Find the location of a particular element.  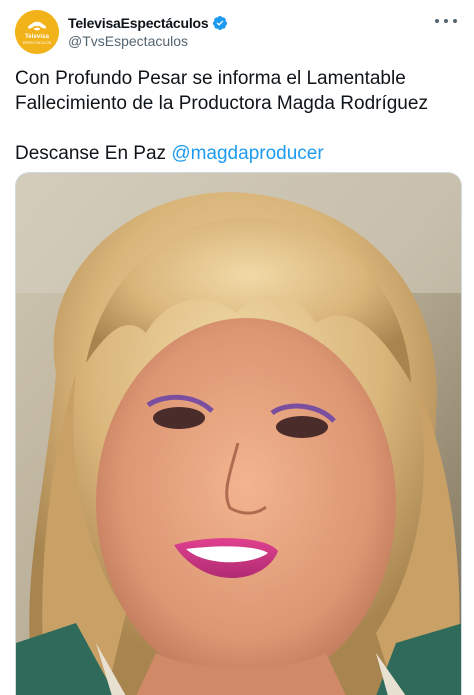

tweet-text-line-3: Descanse En Paz @magdaproducer is located at coordinates (237, 153).